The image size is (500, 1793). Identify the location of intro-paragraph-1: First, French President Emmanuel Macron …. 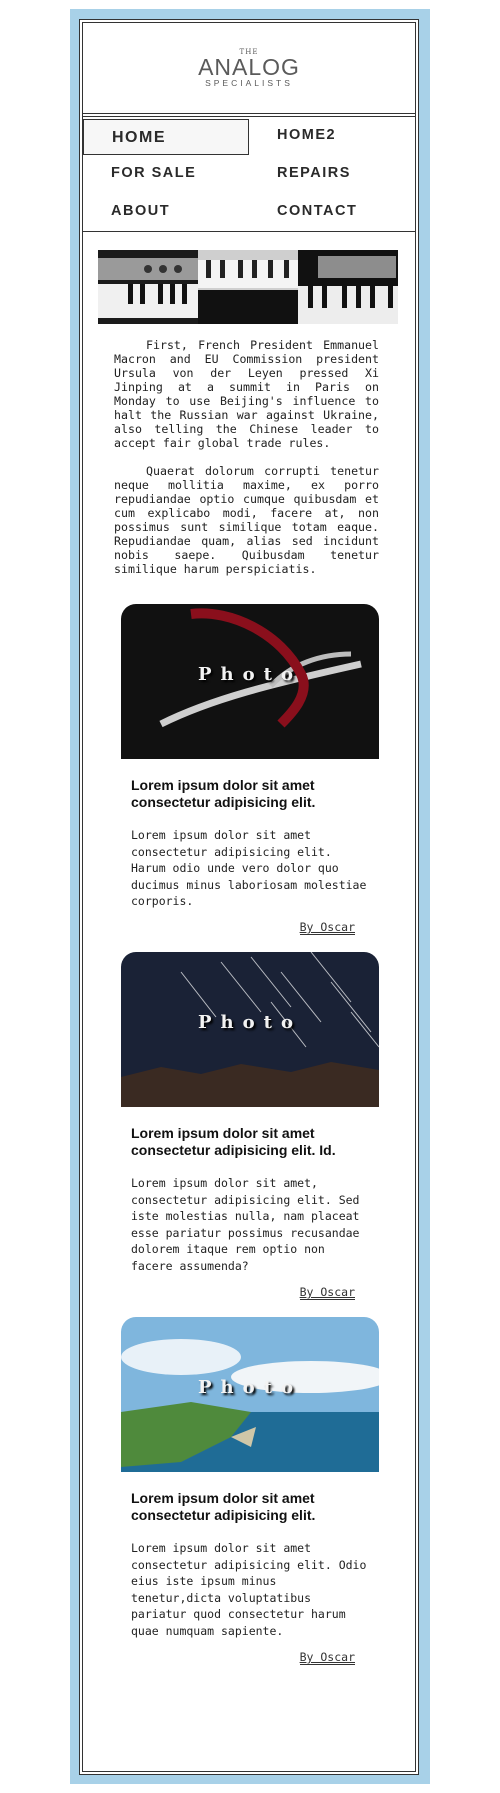
(246, 394).